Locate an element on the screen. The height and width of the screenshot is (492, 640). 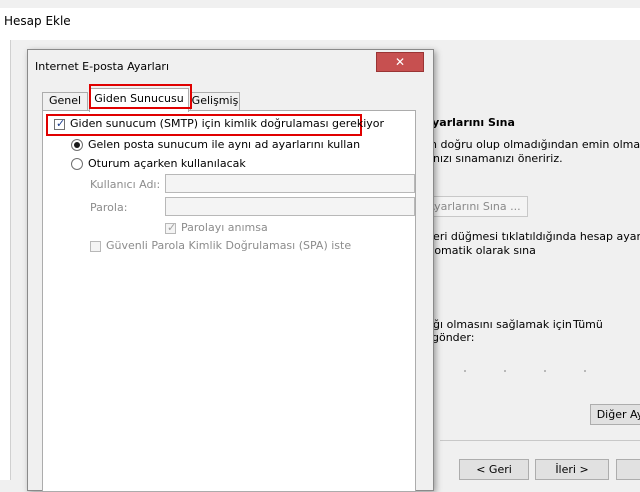
remember-password-checkbox: ✓ is located at coordinates (171, 227).